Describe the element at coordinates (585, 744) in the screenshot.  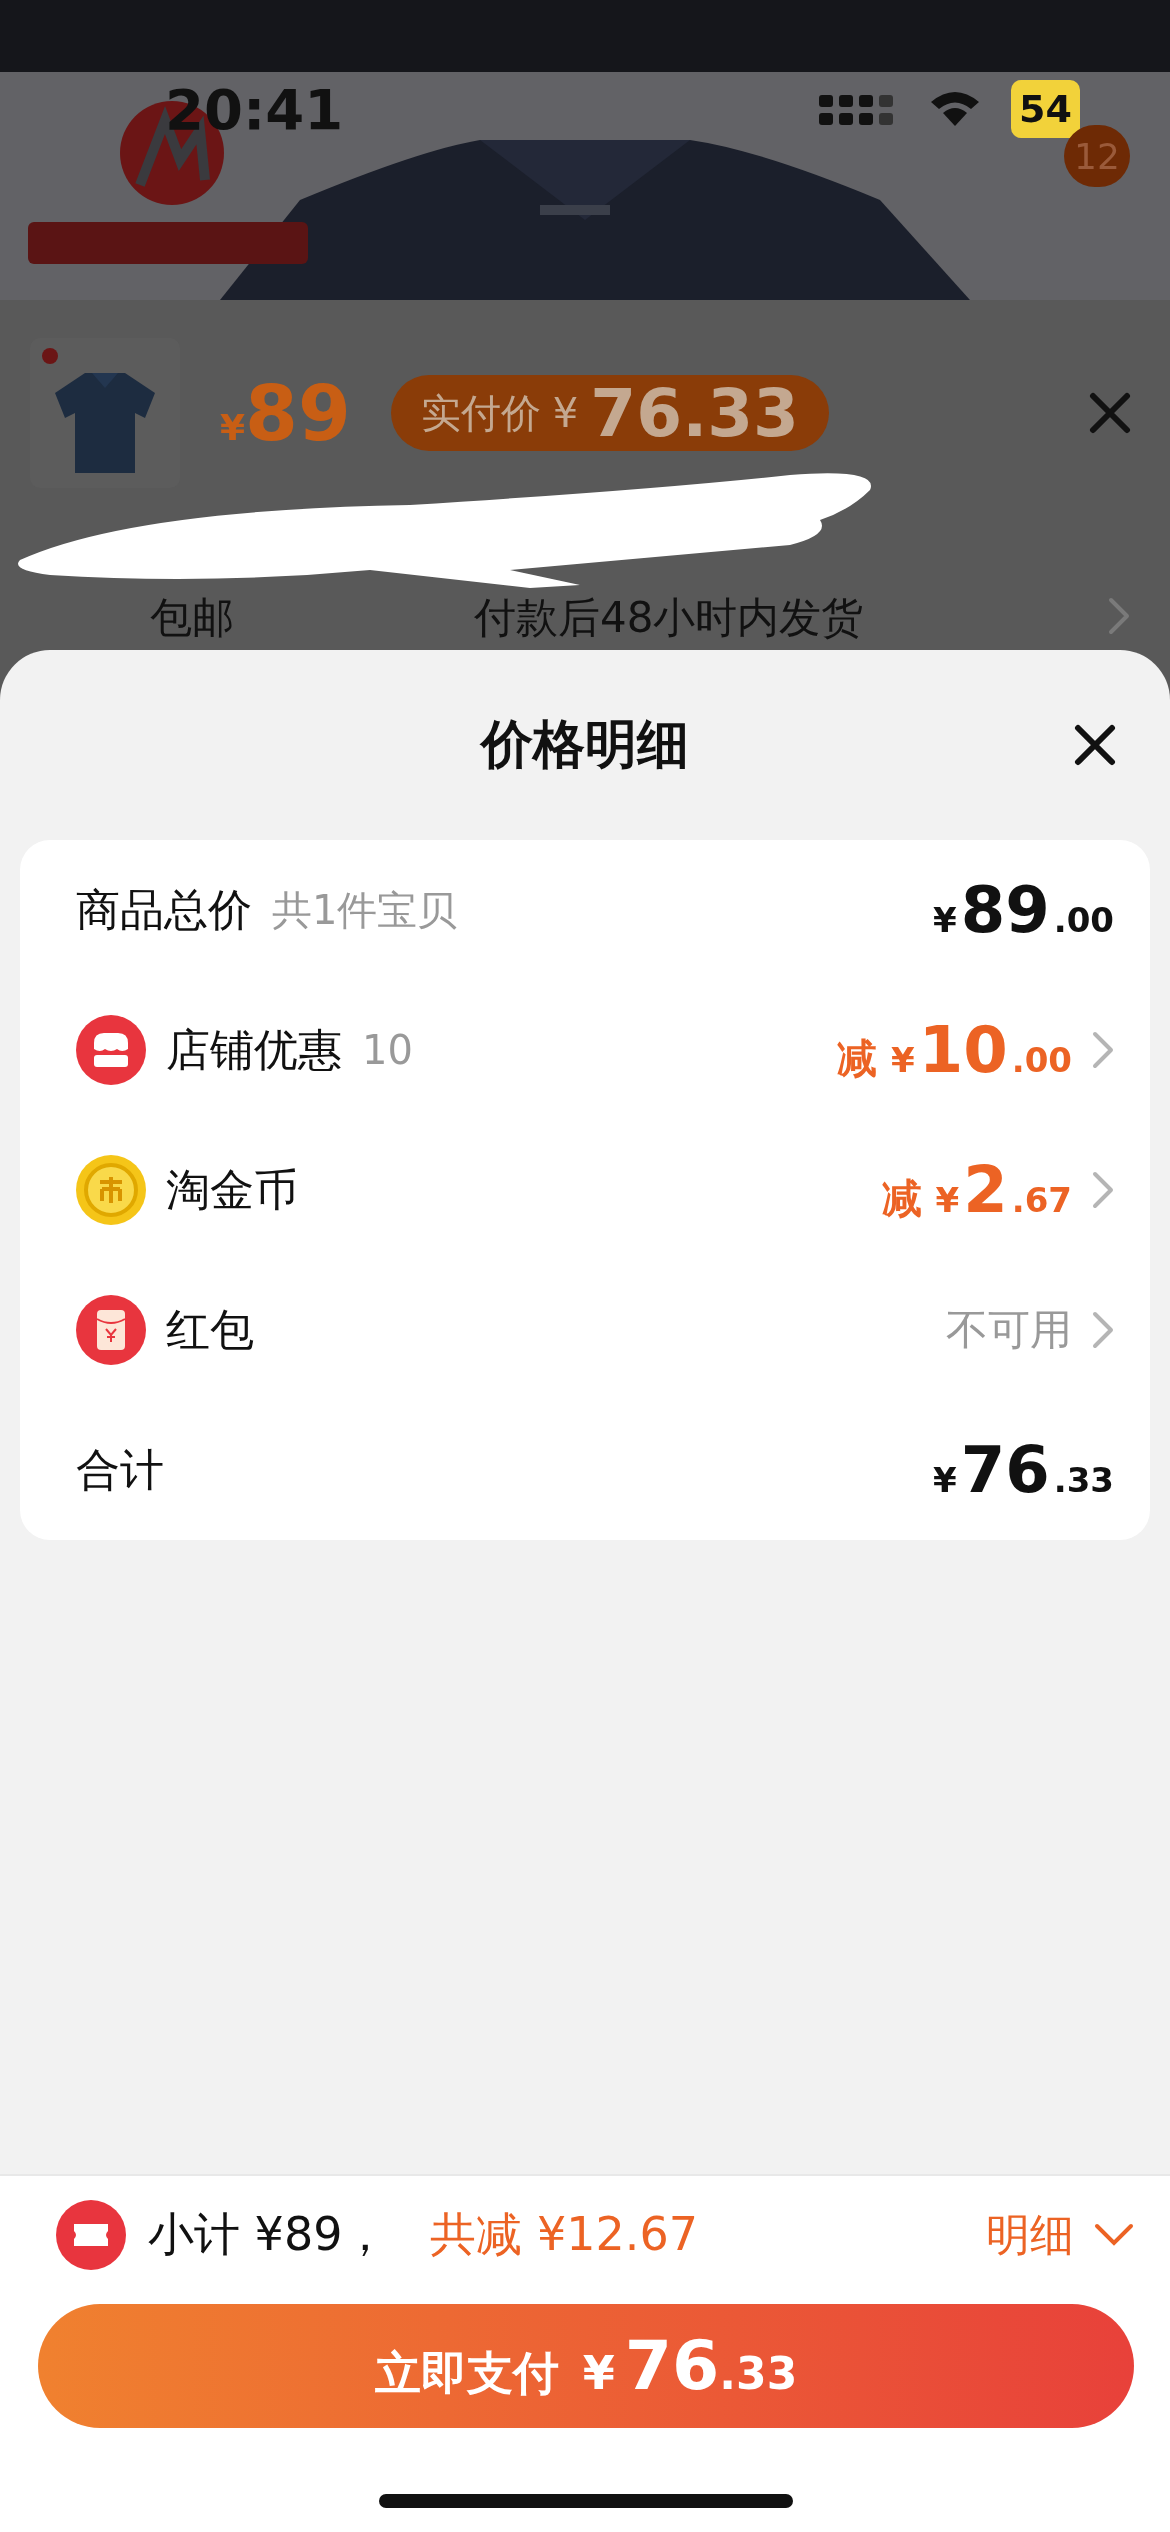
I see `sheet-title: 价格明细` at that location.